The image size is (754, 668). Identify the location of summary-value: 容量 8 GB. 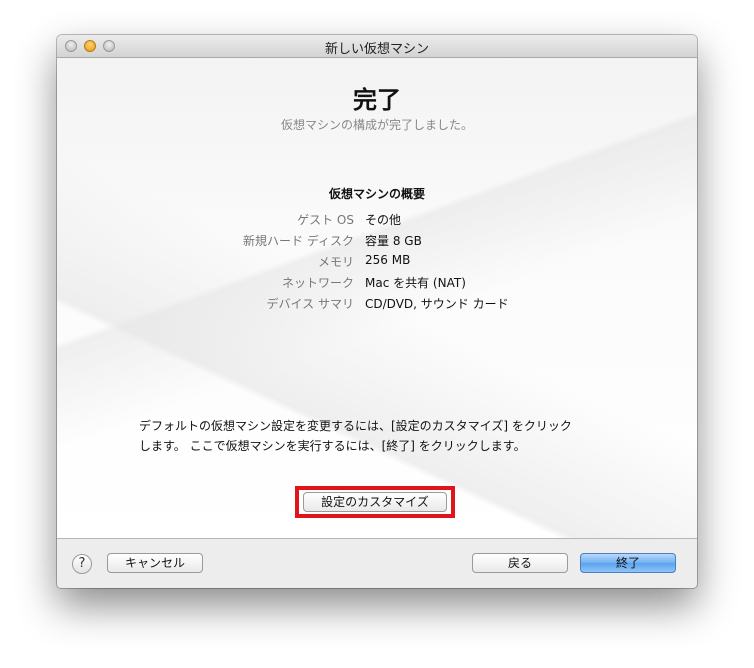
(393, 241).